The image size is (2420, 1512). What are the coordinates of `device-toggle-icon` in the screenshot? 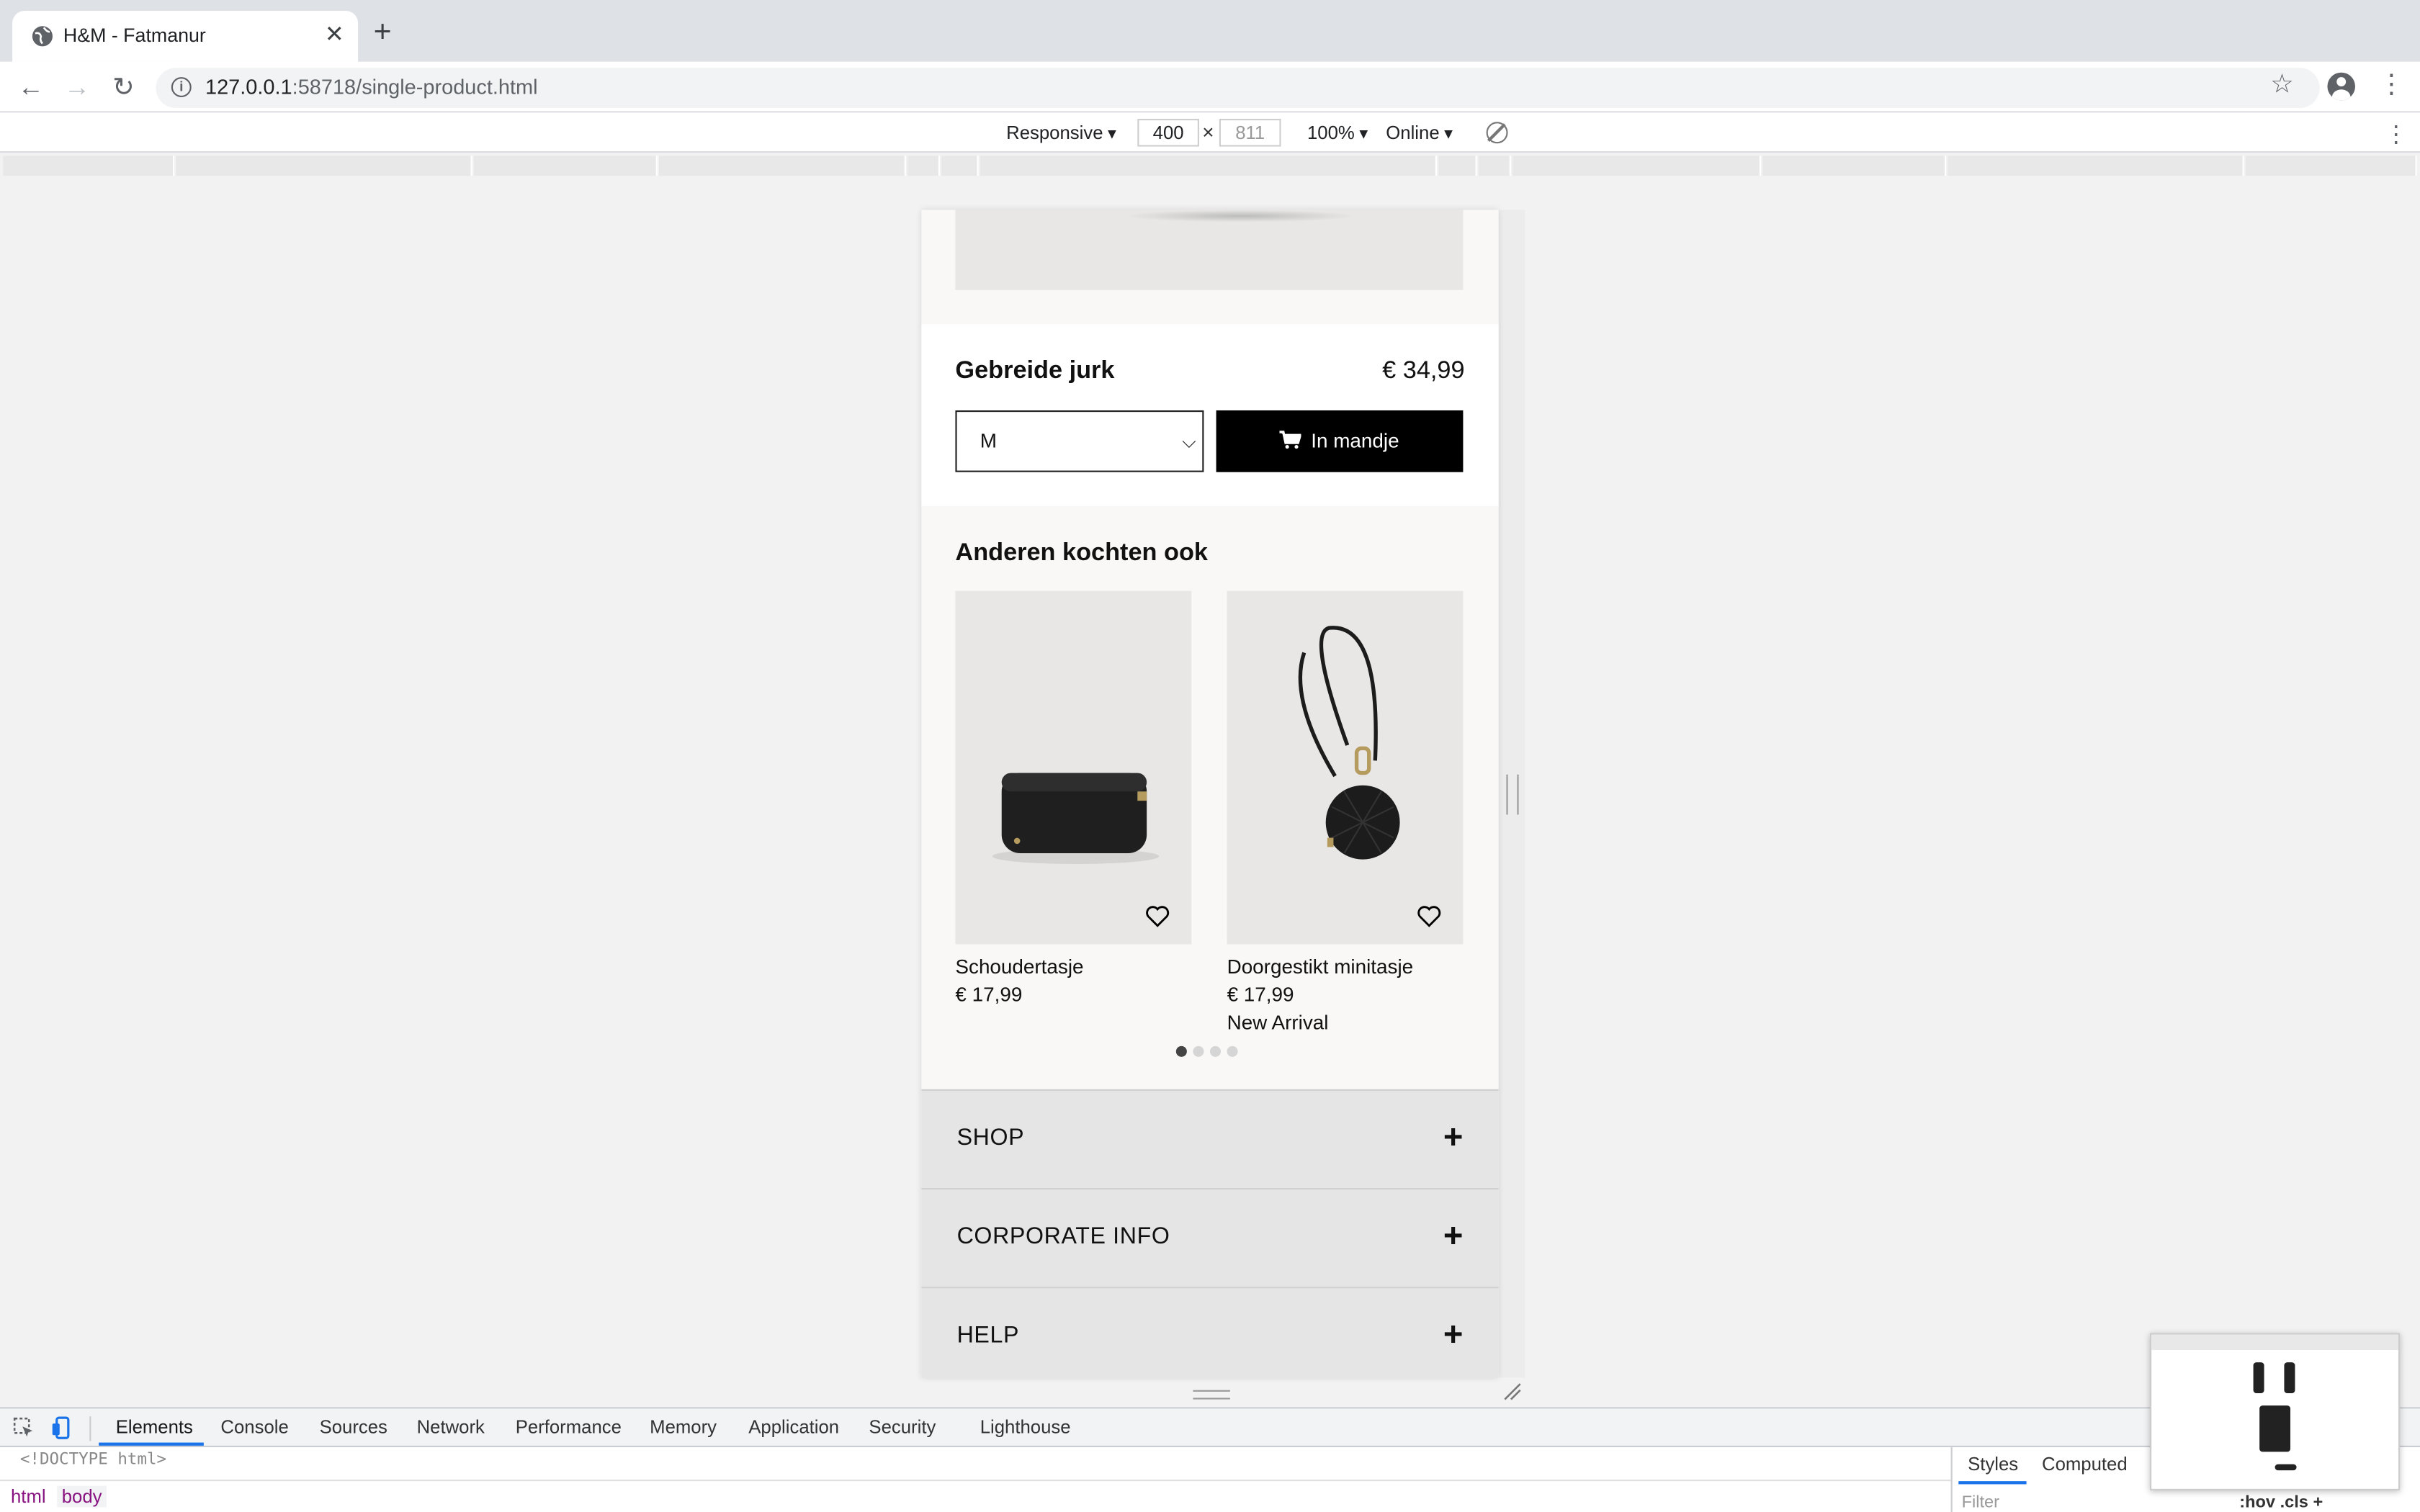 It's located at (62, 1427).